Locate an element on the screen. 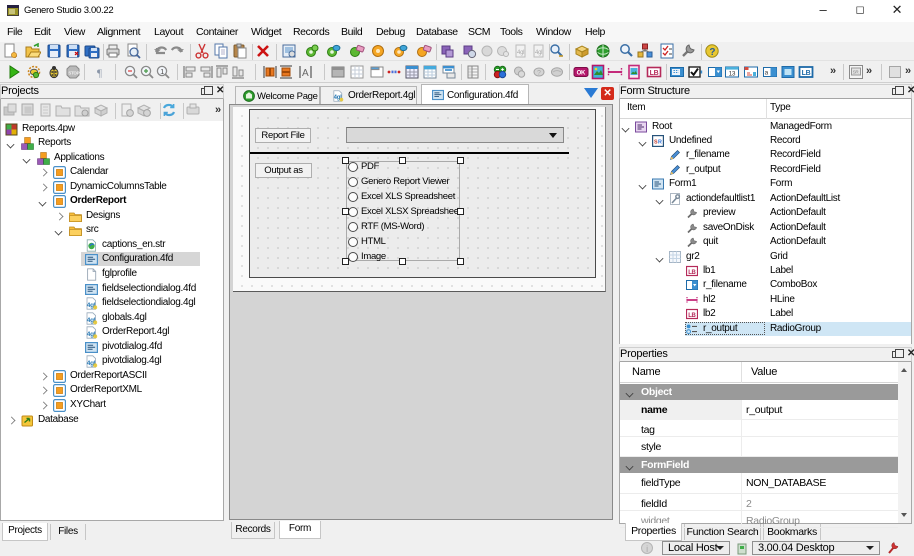 The image size is (914, 556). svg-text: A is located at coordinates (305, 73).